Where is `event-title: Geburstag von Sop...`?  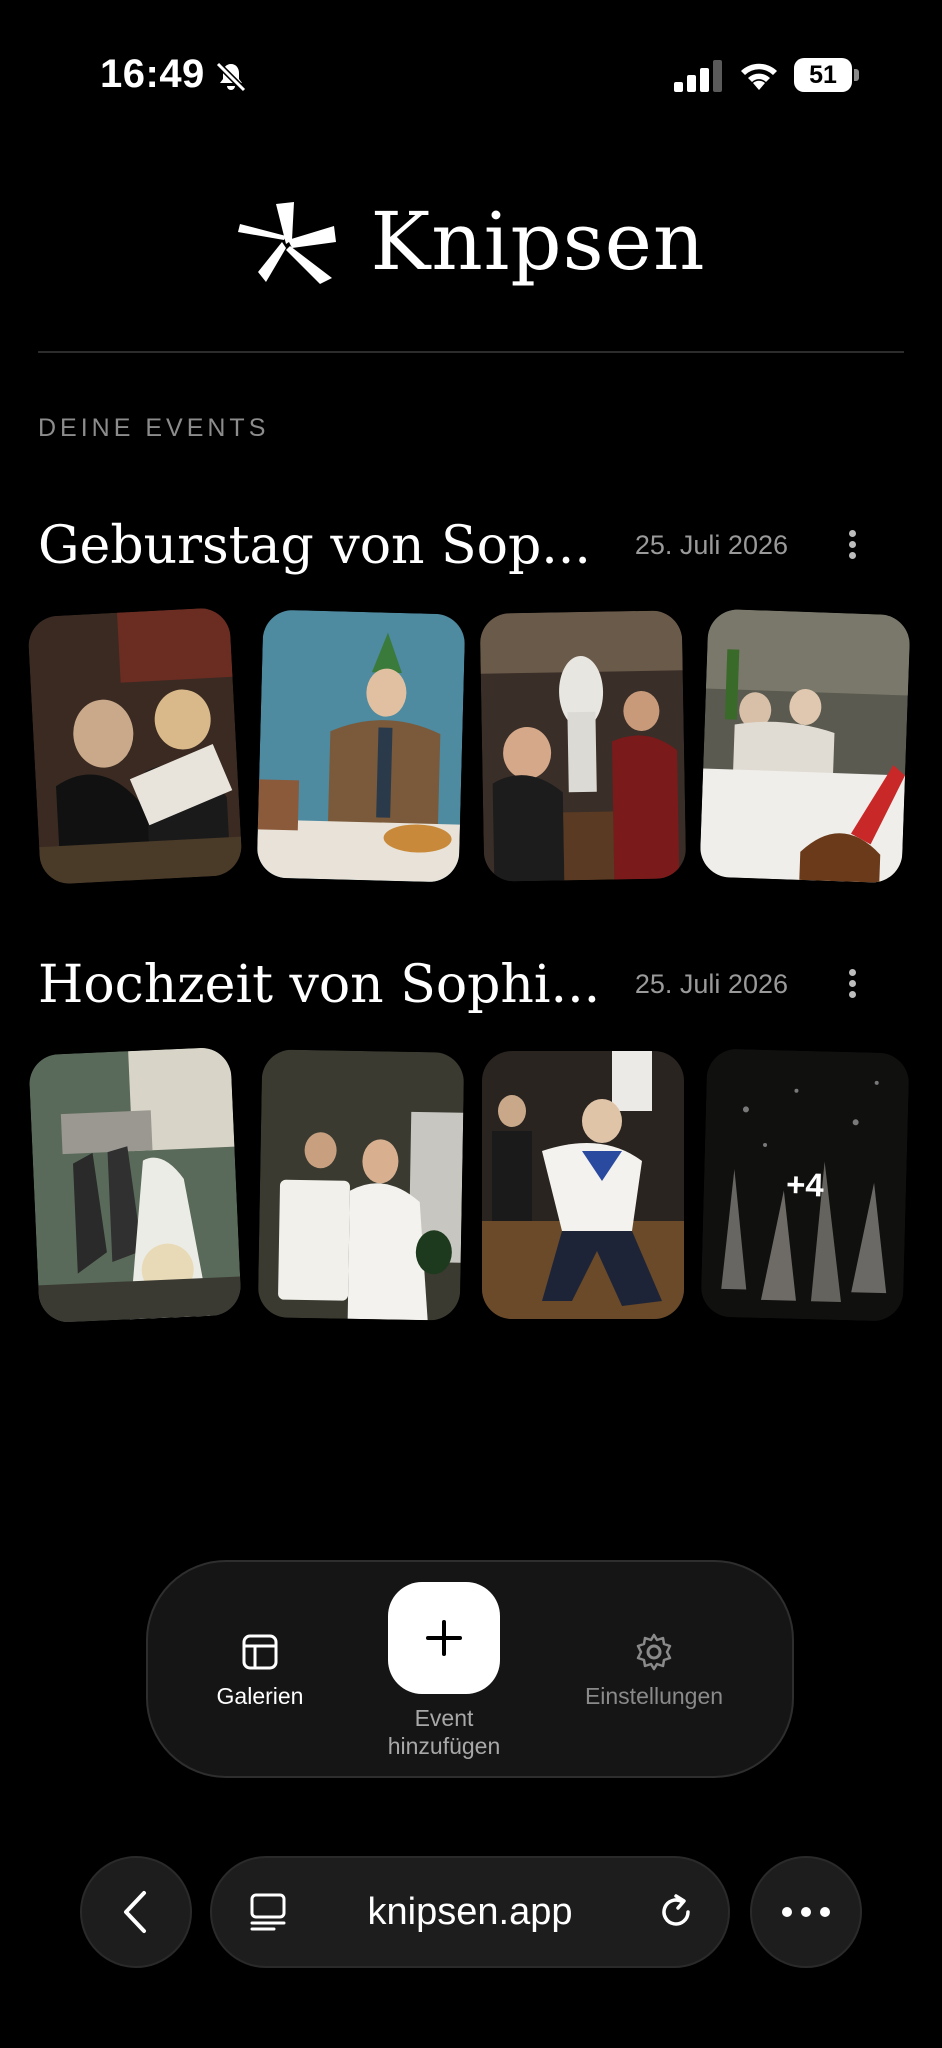 event-title: Geburstag von Sop... is located at coordinates (314, 546).